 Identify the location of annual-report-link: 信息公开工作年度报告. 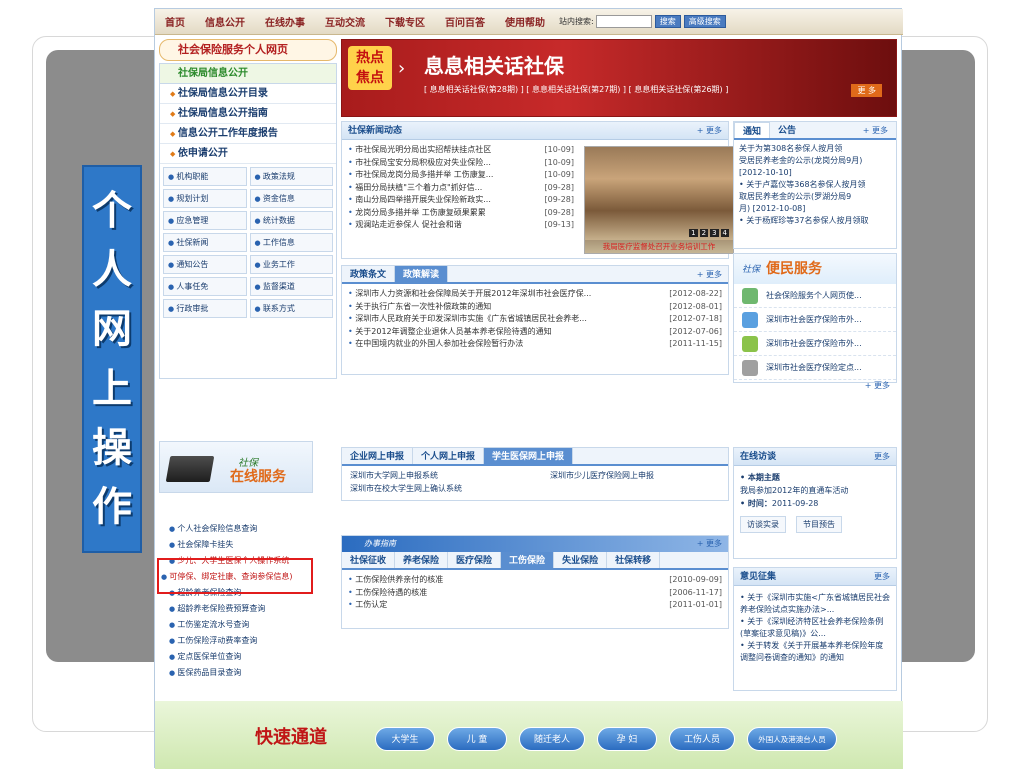
(248, 134).